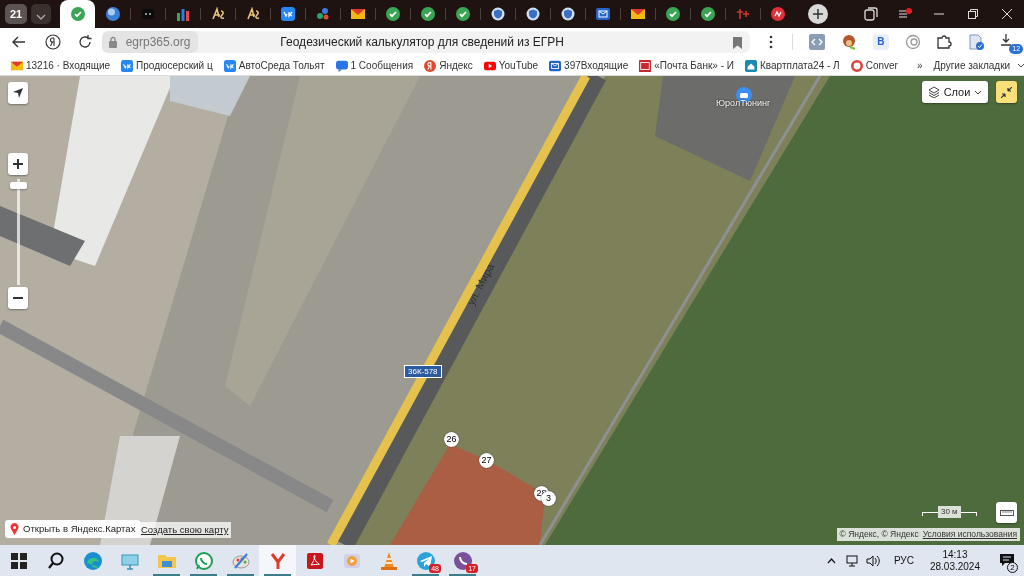 This screenshot has width=1024, height=576. What do you see at coordinates (976, 42) in the screenshot?
I see `document-icon` at bounding box center [976, 42].